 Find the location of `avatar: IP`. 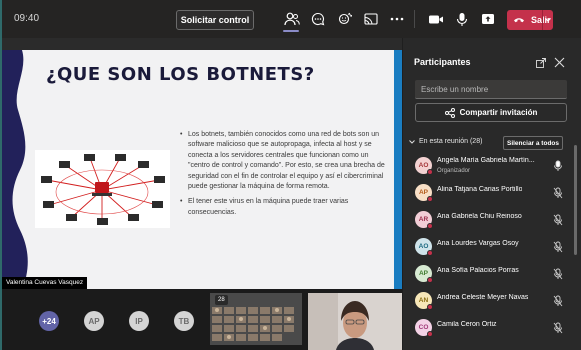

avatar: IP is located at coordinates (139, 321).